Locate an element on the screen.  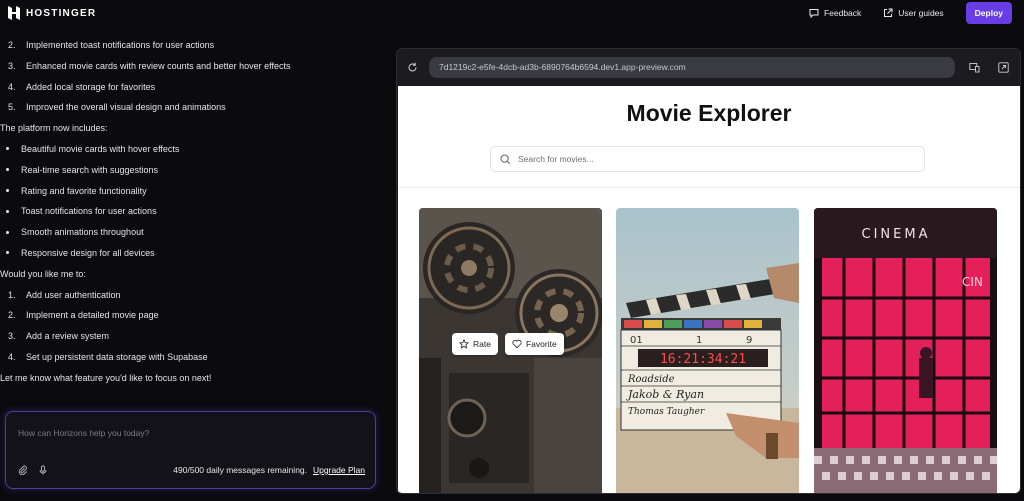
chat-list-item: Beautiful movie cards with hover effects is located at coordinates (89, 149).